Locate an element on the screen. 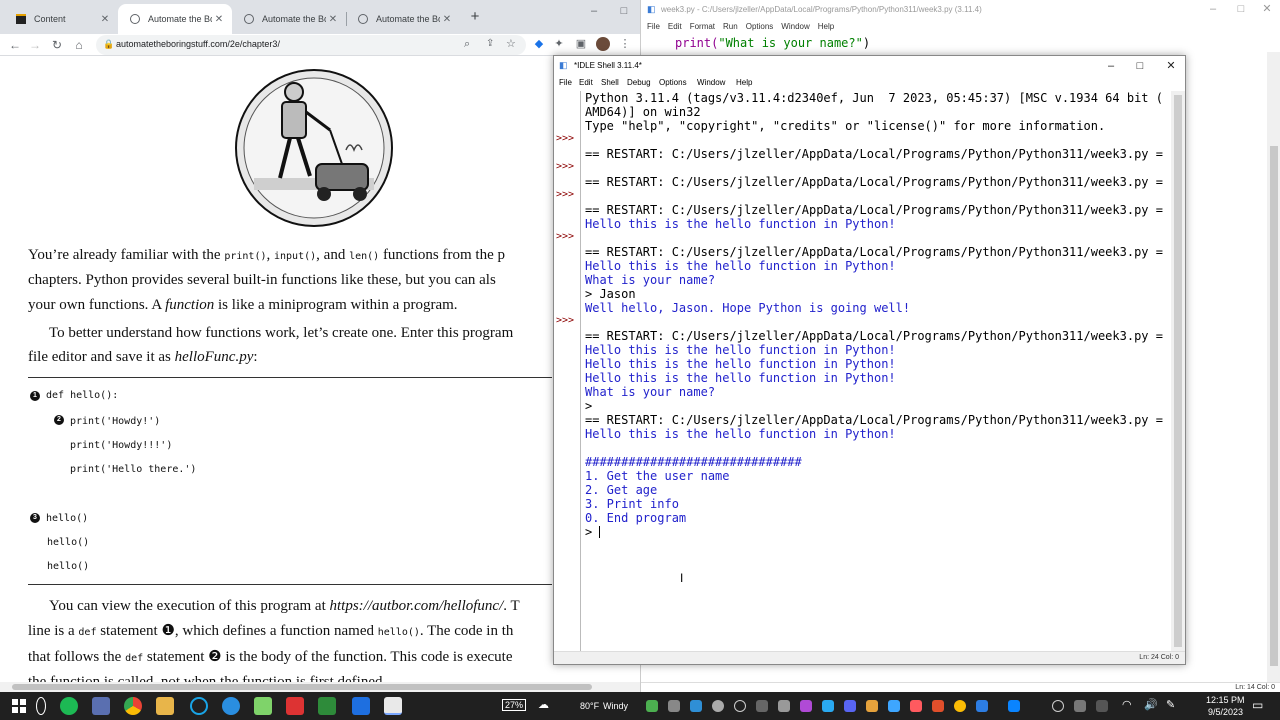 This screenshot has height=720, width=1280. tab-automate-active: Automate the Boring ✕ is located at coordinates (175, 19).